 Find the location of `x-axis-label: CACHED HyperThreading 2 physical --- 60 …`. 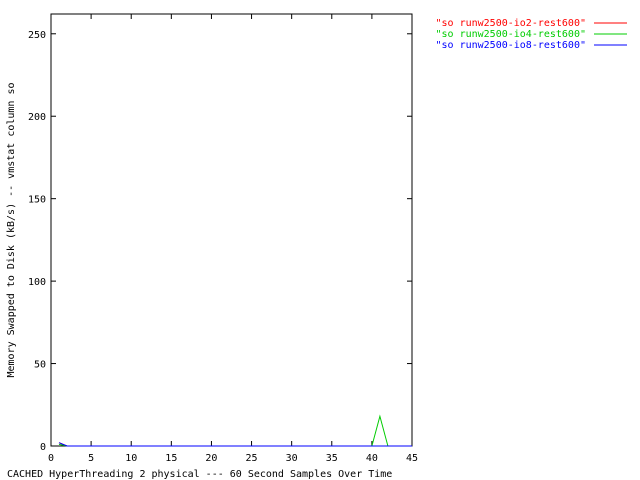

x-axis-label: CACHED HyperThreading 2 physical --- 60 … is located at coordinates (199, 474).